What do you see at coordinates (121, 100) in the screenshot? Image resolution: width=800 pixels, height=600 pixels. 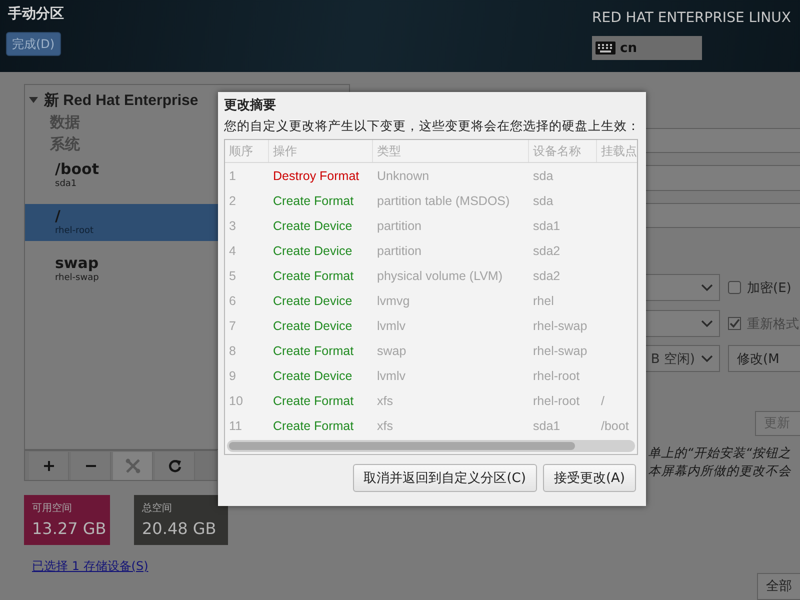 I see `installation-title: 新 Red Hat Enterprise` at bounding box center [121, 100].